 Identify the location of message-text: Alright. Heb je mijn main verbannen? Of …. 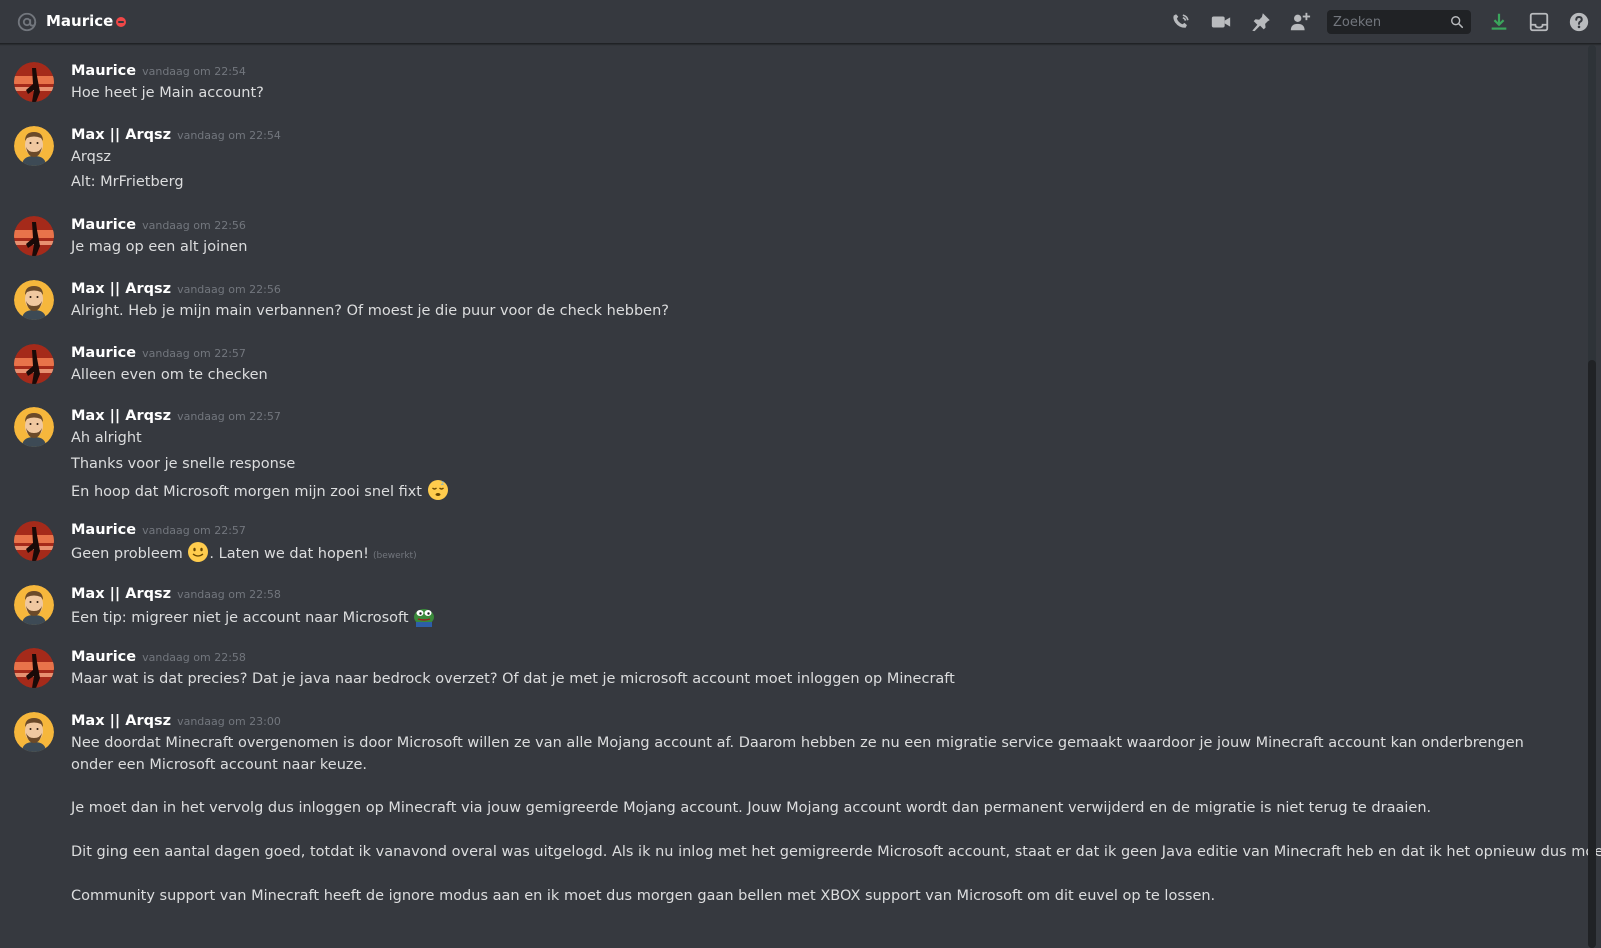
(370, 311).